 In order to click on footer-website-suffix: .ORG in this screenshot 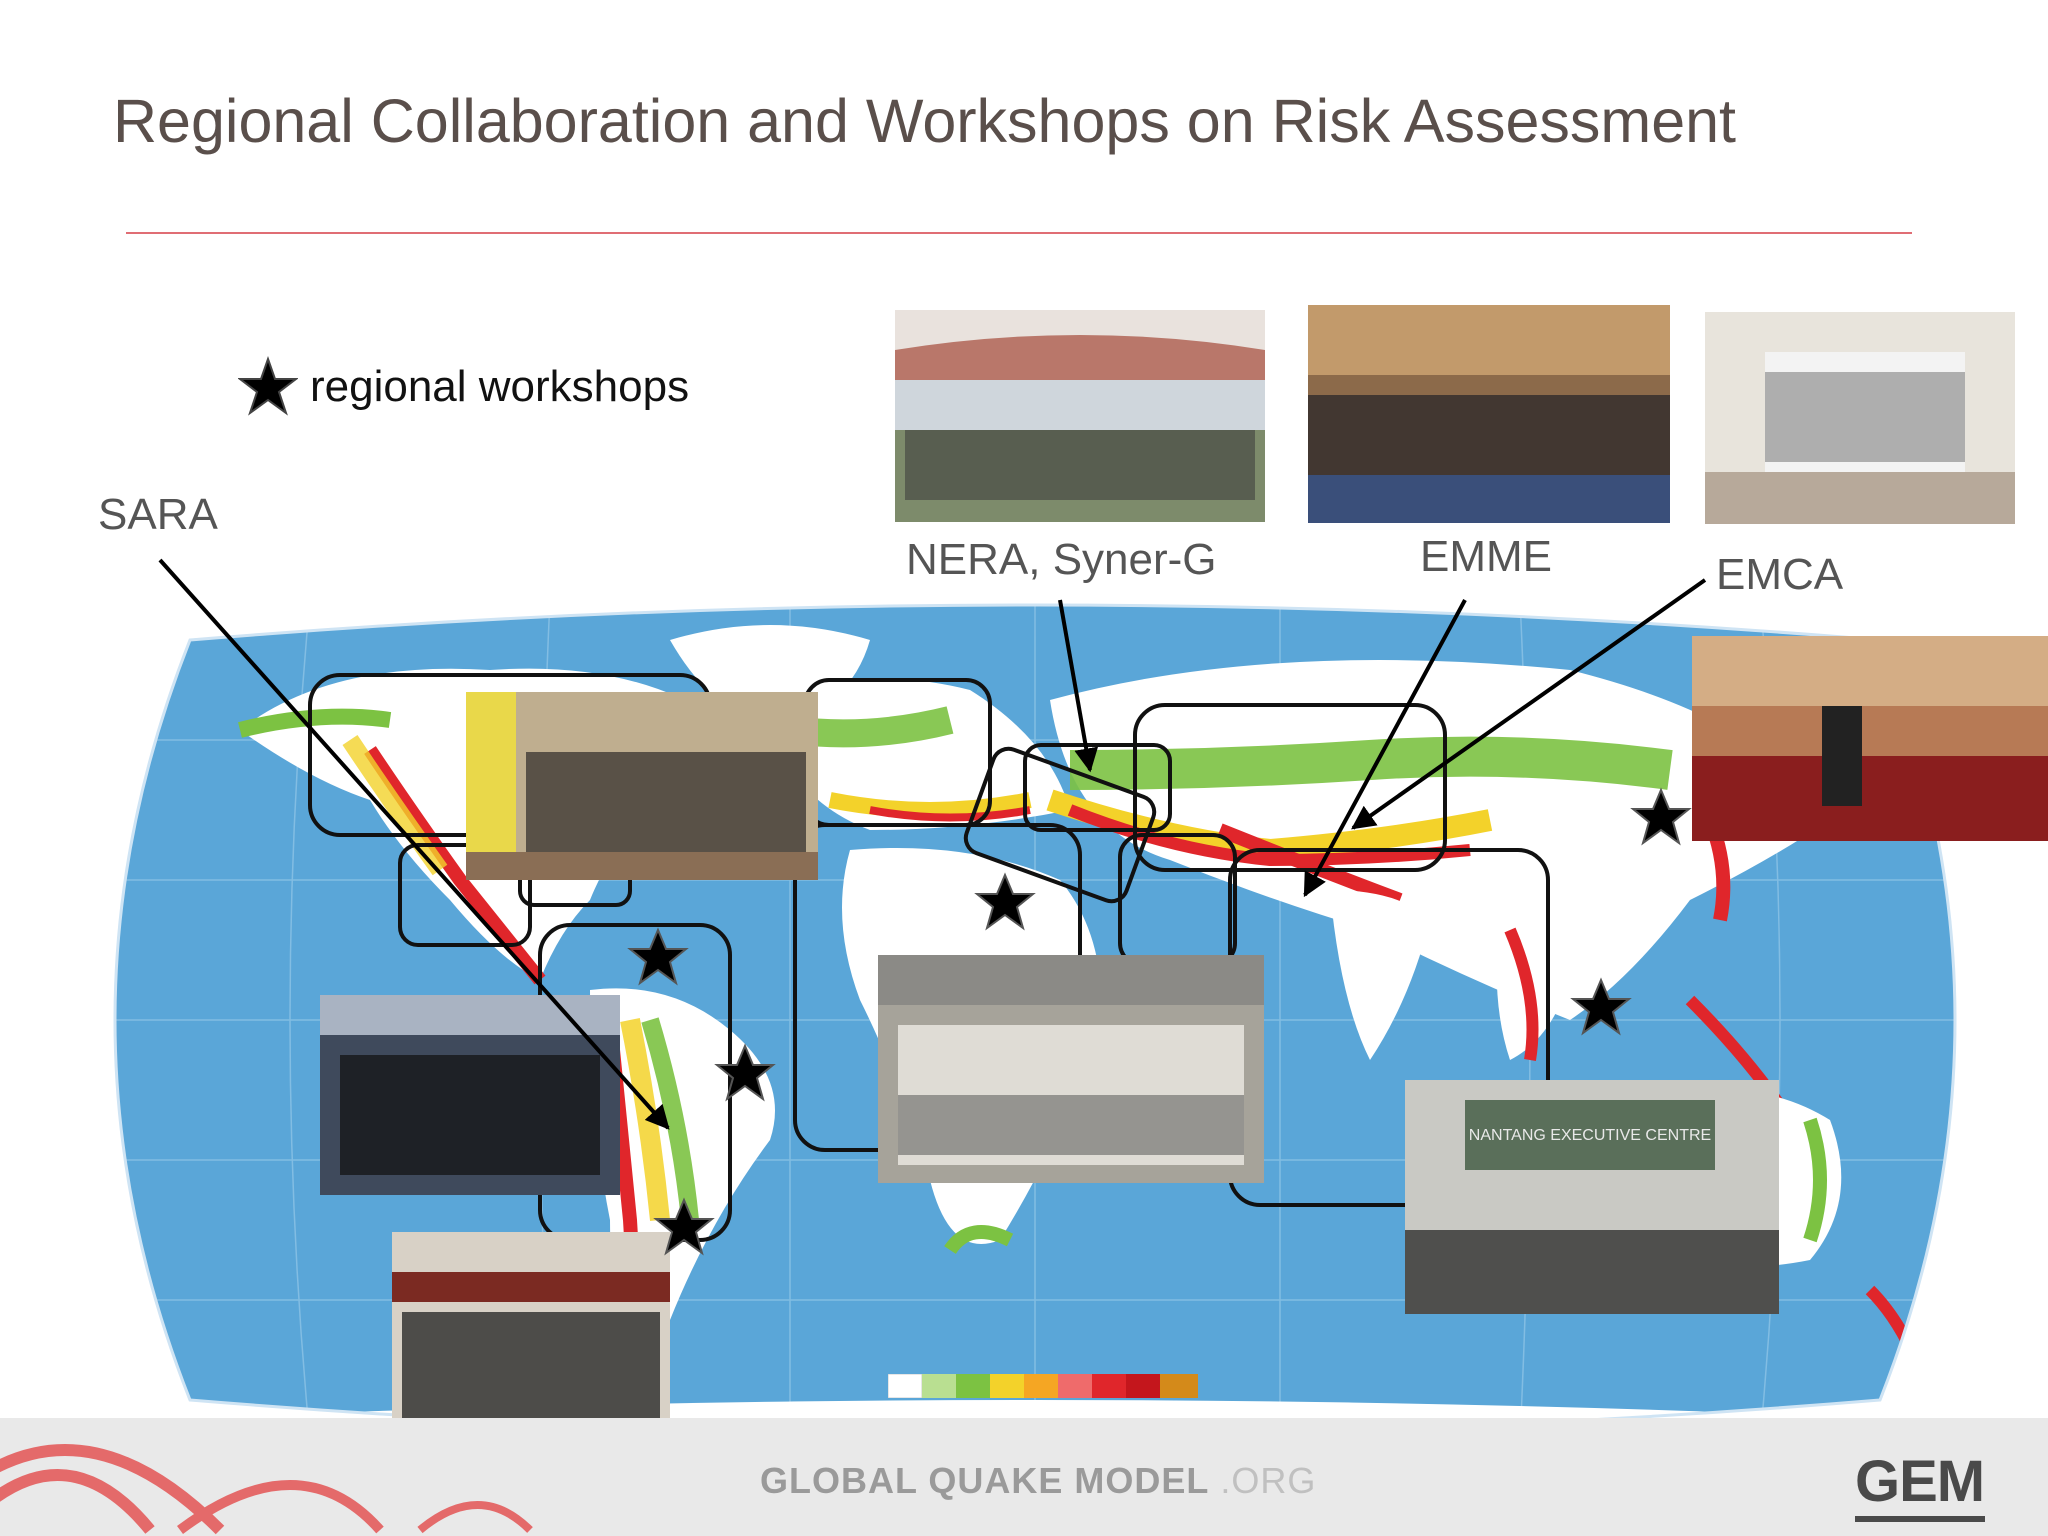, I will do `click(1263, 1480)`.